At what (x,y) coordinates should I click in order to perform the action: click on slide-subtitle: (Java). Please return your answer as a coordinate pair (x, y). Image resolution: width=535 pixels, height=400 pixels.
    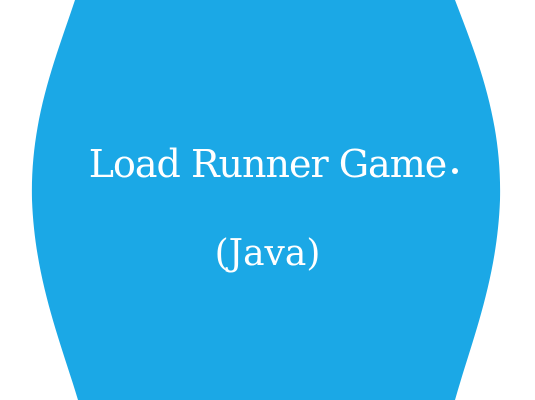
    Looking at the image, I should click on (267, 253).